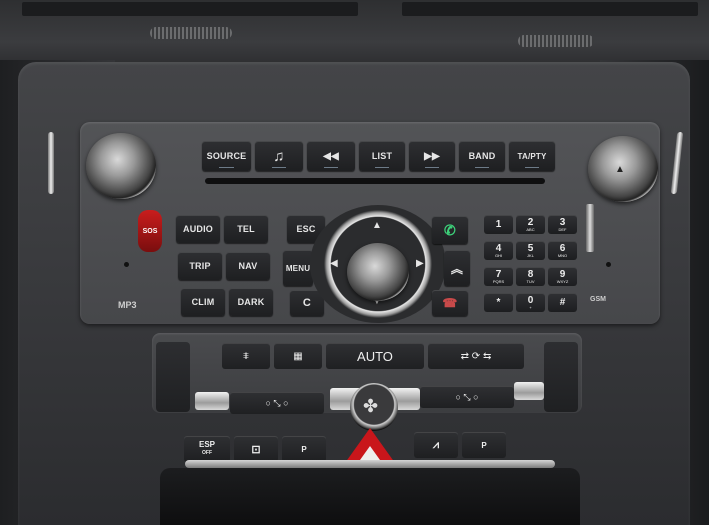 The width and height of the screenshot is (709, 525). I want to click on parking-sensor-button: P, so click(484, 445).